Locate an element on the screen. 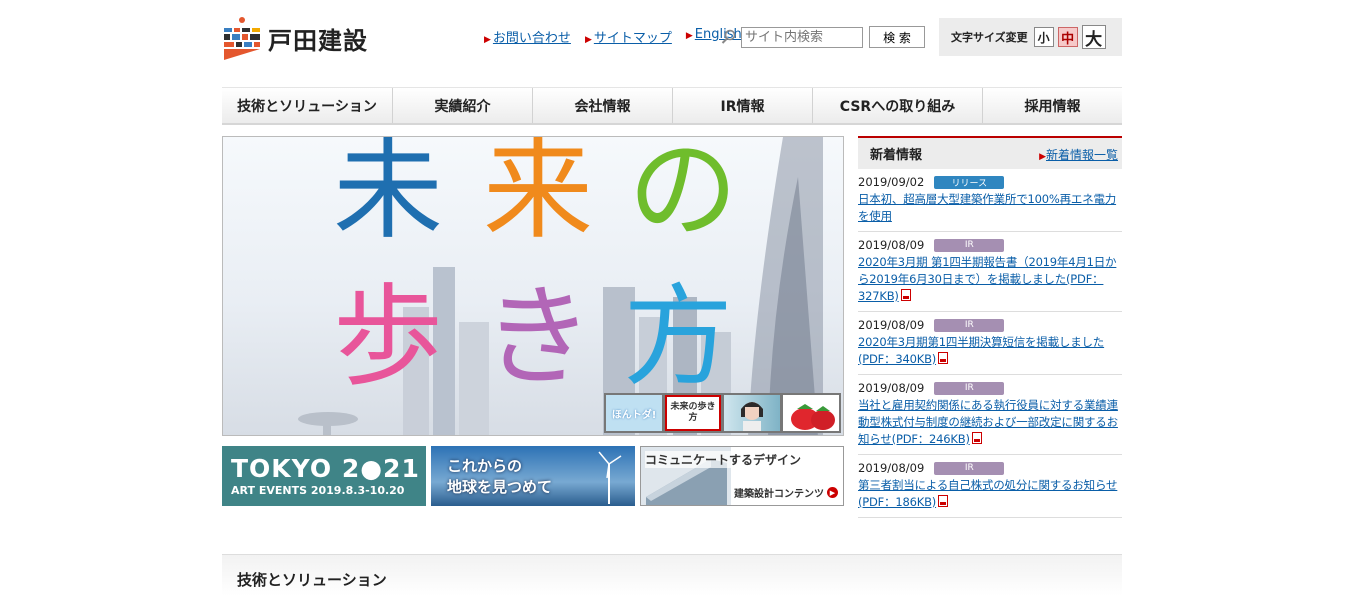 The width and height of the screenshot is (1345, 596). nav-projects: 実績紹介 is located at coordinates (463, 105).